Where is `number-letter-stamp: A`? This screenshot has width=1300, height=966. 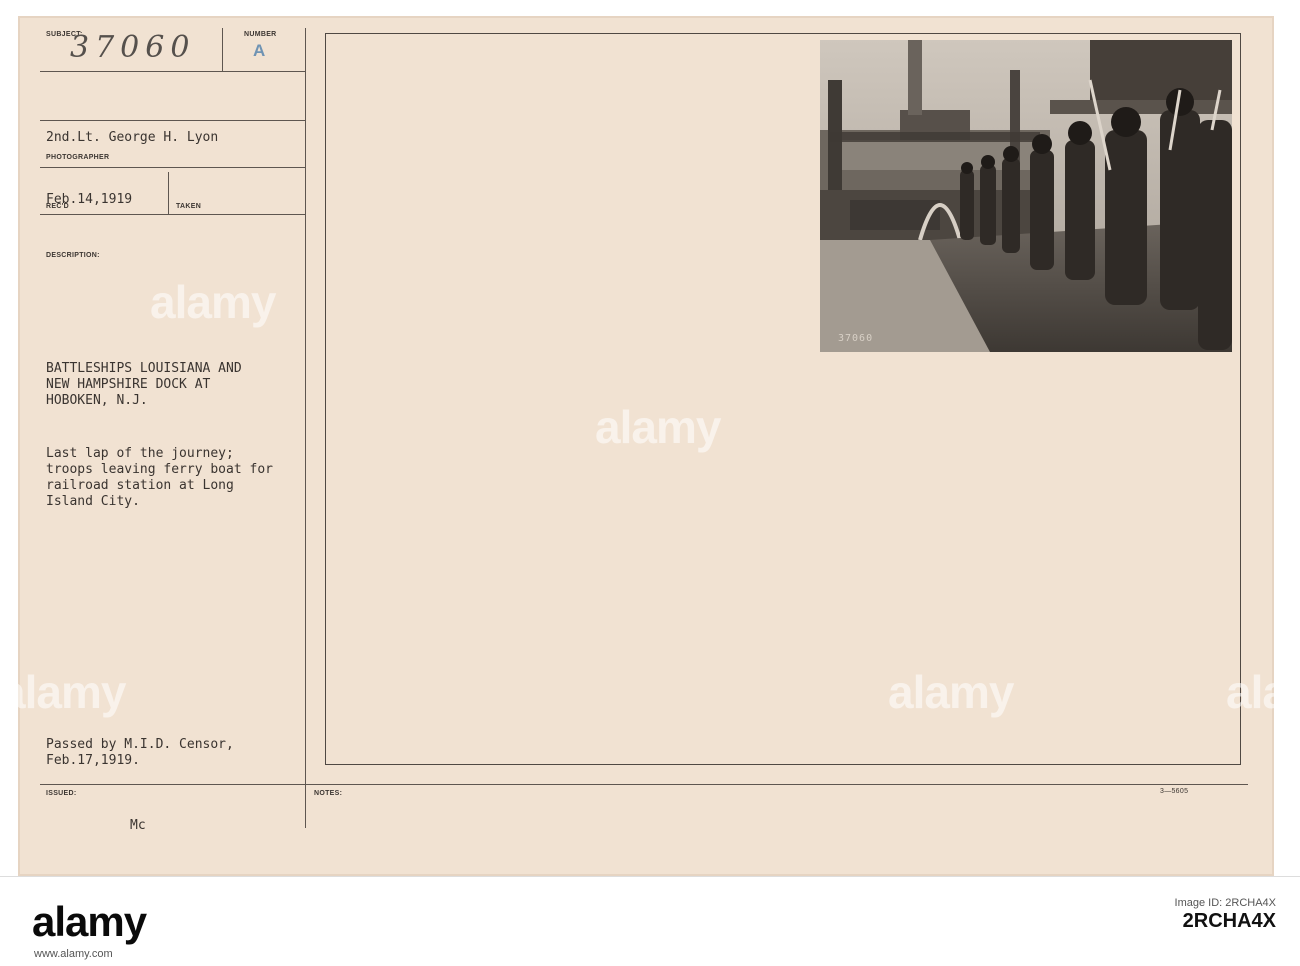 number-letter-stamp: A is located at coordinates (259, 50).